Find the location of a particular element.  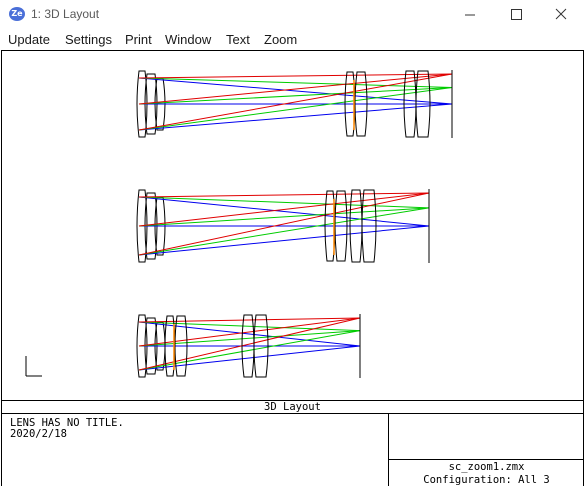

app-icon: Ze is located at coordinates (17, 14).